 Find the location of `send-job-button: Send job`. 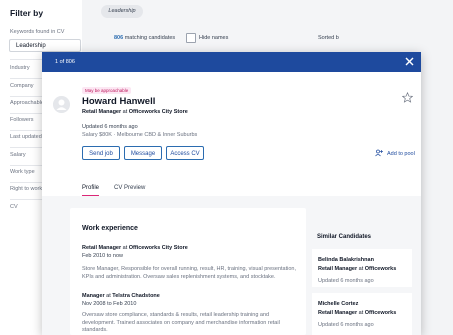

send-job-button: Send job is located at coordinates (101, 153).